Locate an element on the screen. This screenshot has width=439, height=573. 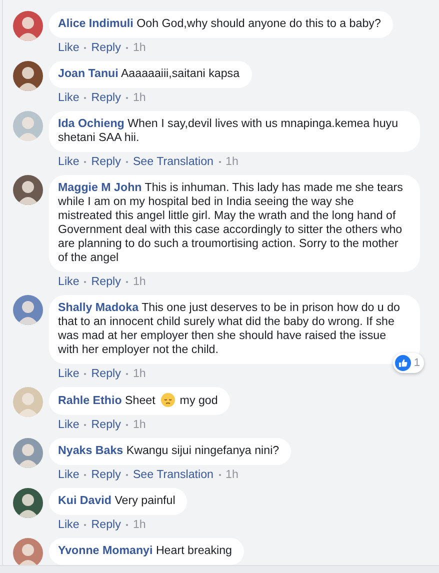
author-link: Ida Ochieng is located at coordinates (91, 123).